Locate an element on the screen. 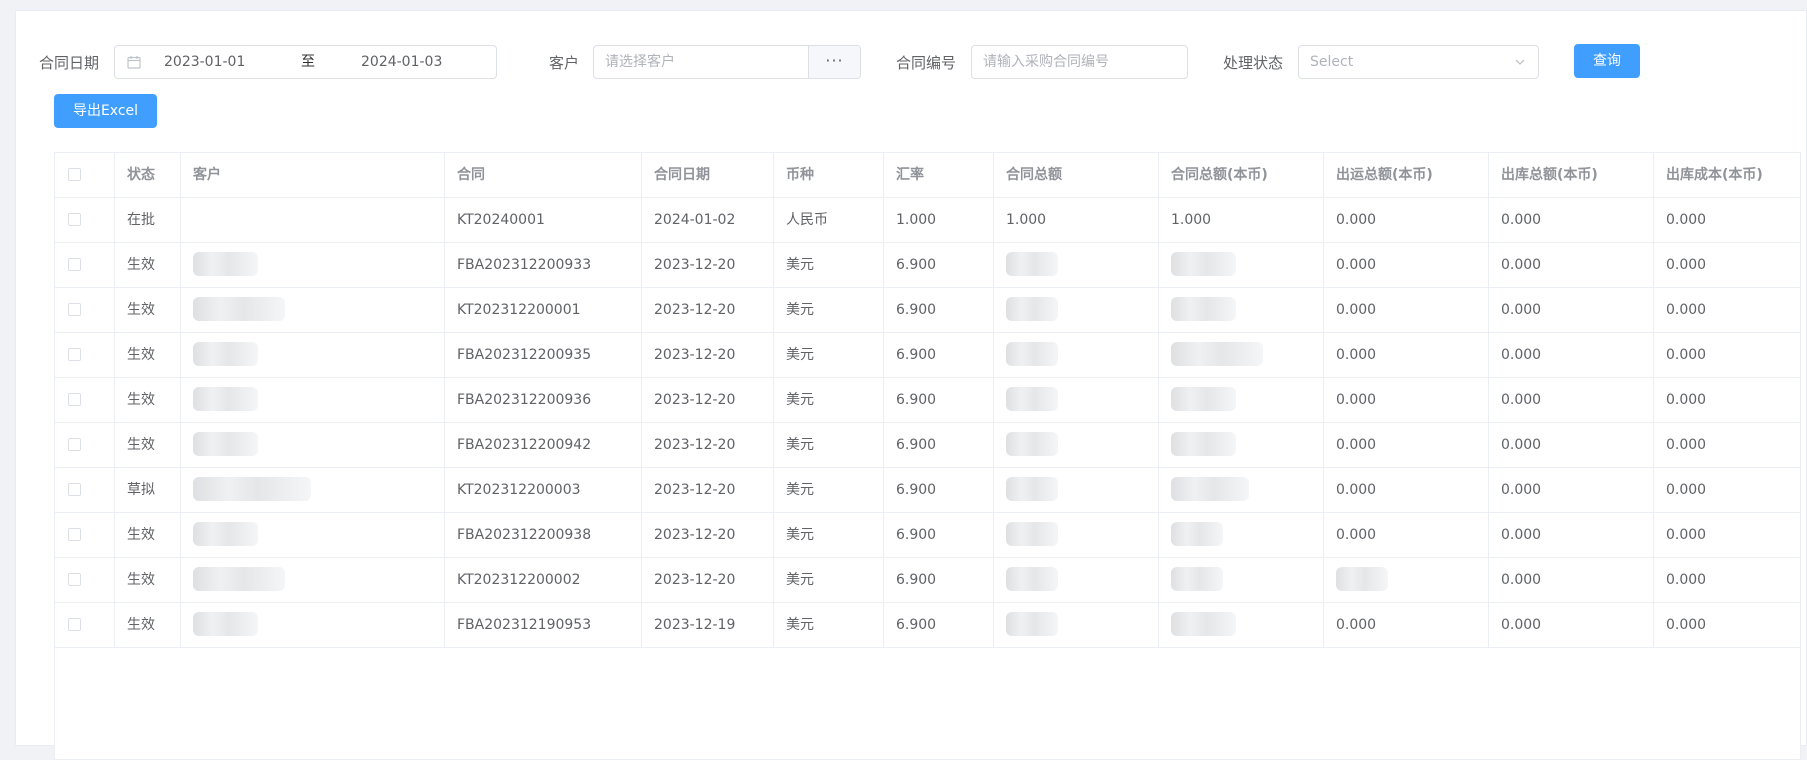  column-header: 出库成本(本币) is located at coordinates (1727, 175).